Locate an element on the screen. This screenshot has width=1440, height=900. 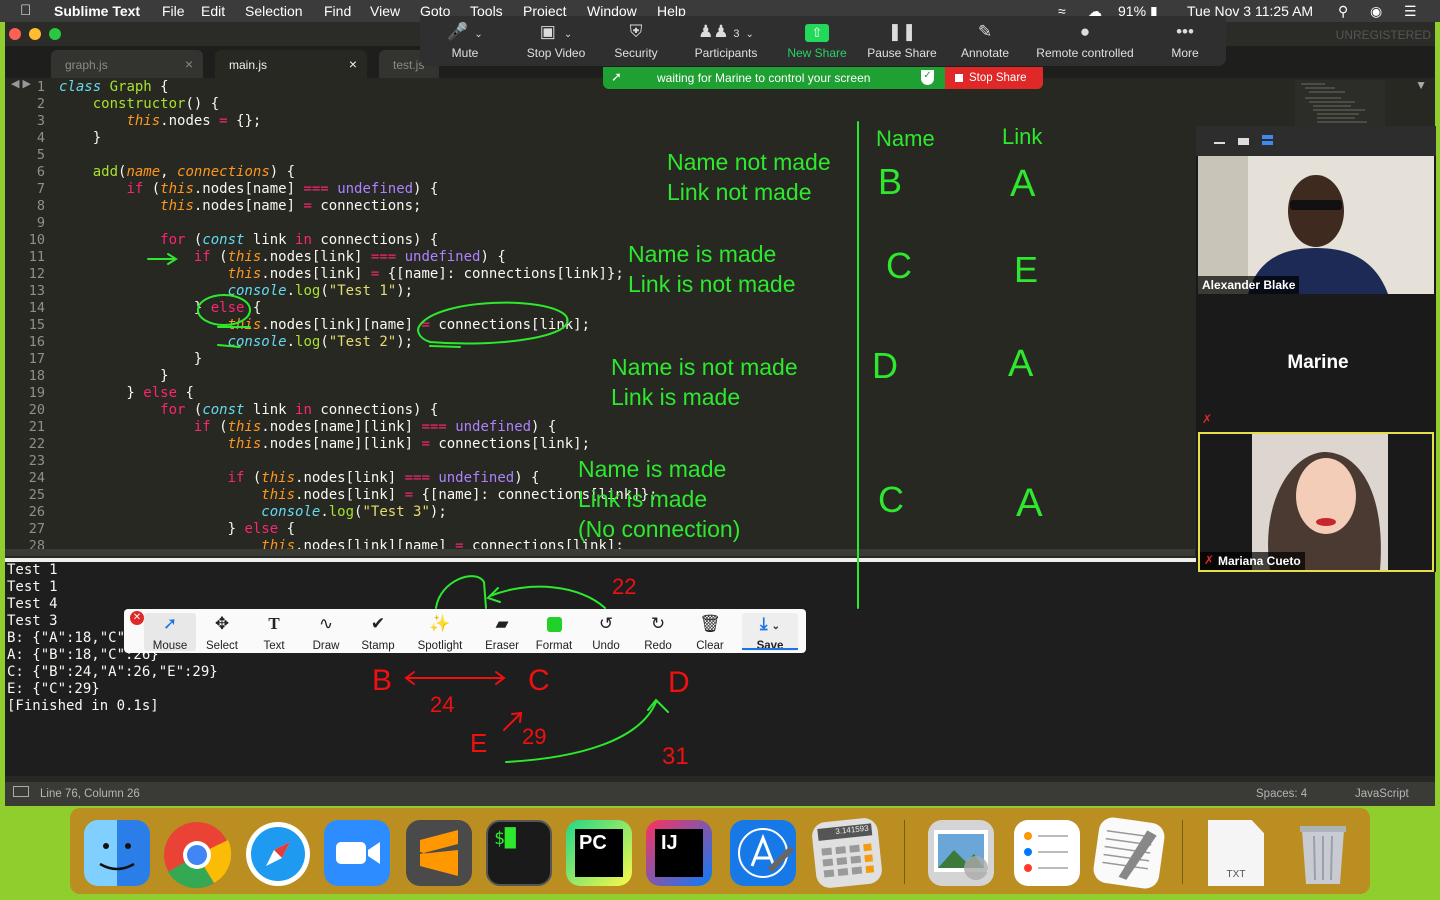
tool-label: Text is located at coordinates (274, 646).